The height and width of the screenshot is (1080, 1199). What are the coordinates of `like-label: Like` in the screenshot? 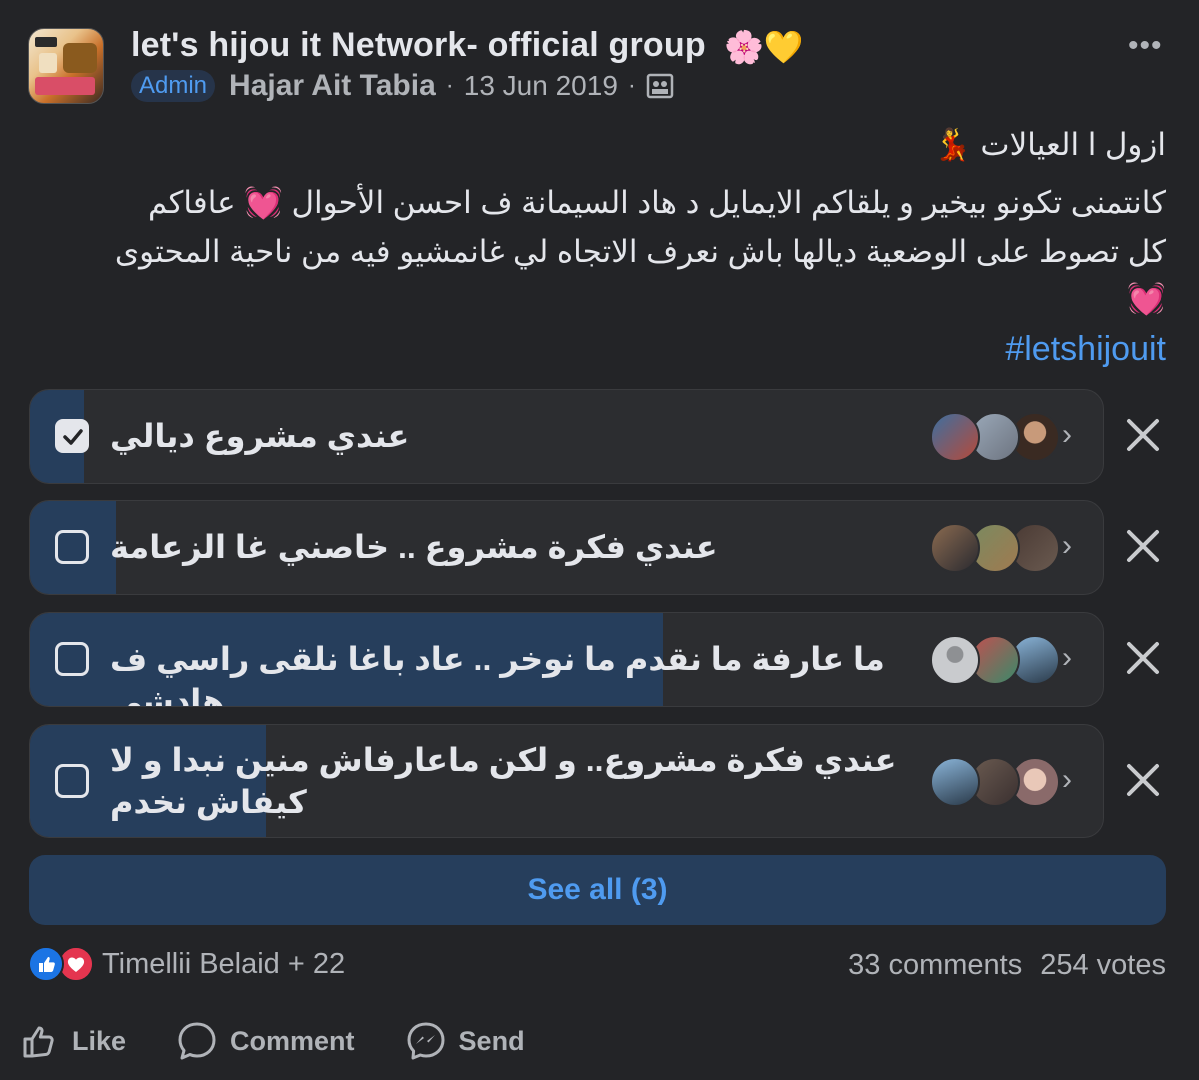 It's located at (99, 1040).